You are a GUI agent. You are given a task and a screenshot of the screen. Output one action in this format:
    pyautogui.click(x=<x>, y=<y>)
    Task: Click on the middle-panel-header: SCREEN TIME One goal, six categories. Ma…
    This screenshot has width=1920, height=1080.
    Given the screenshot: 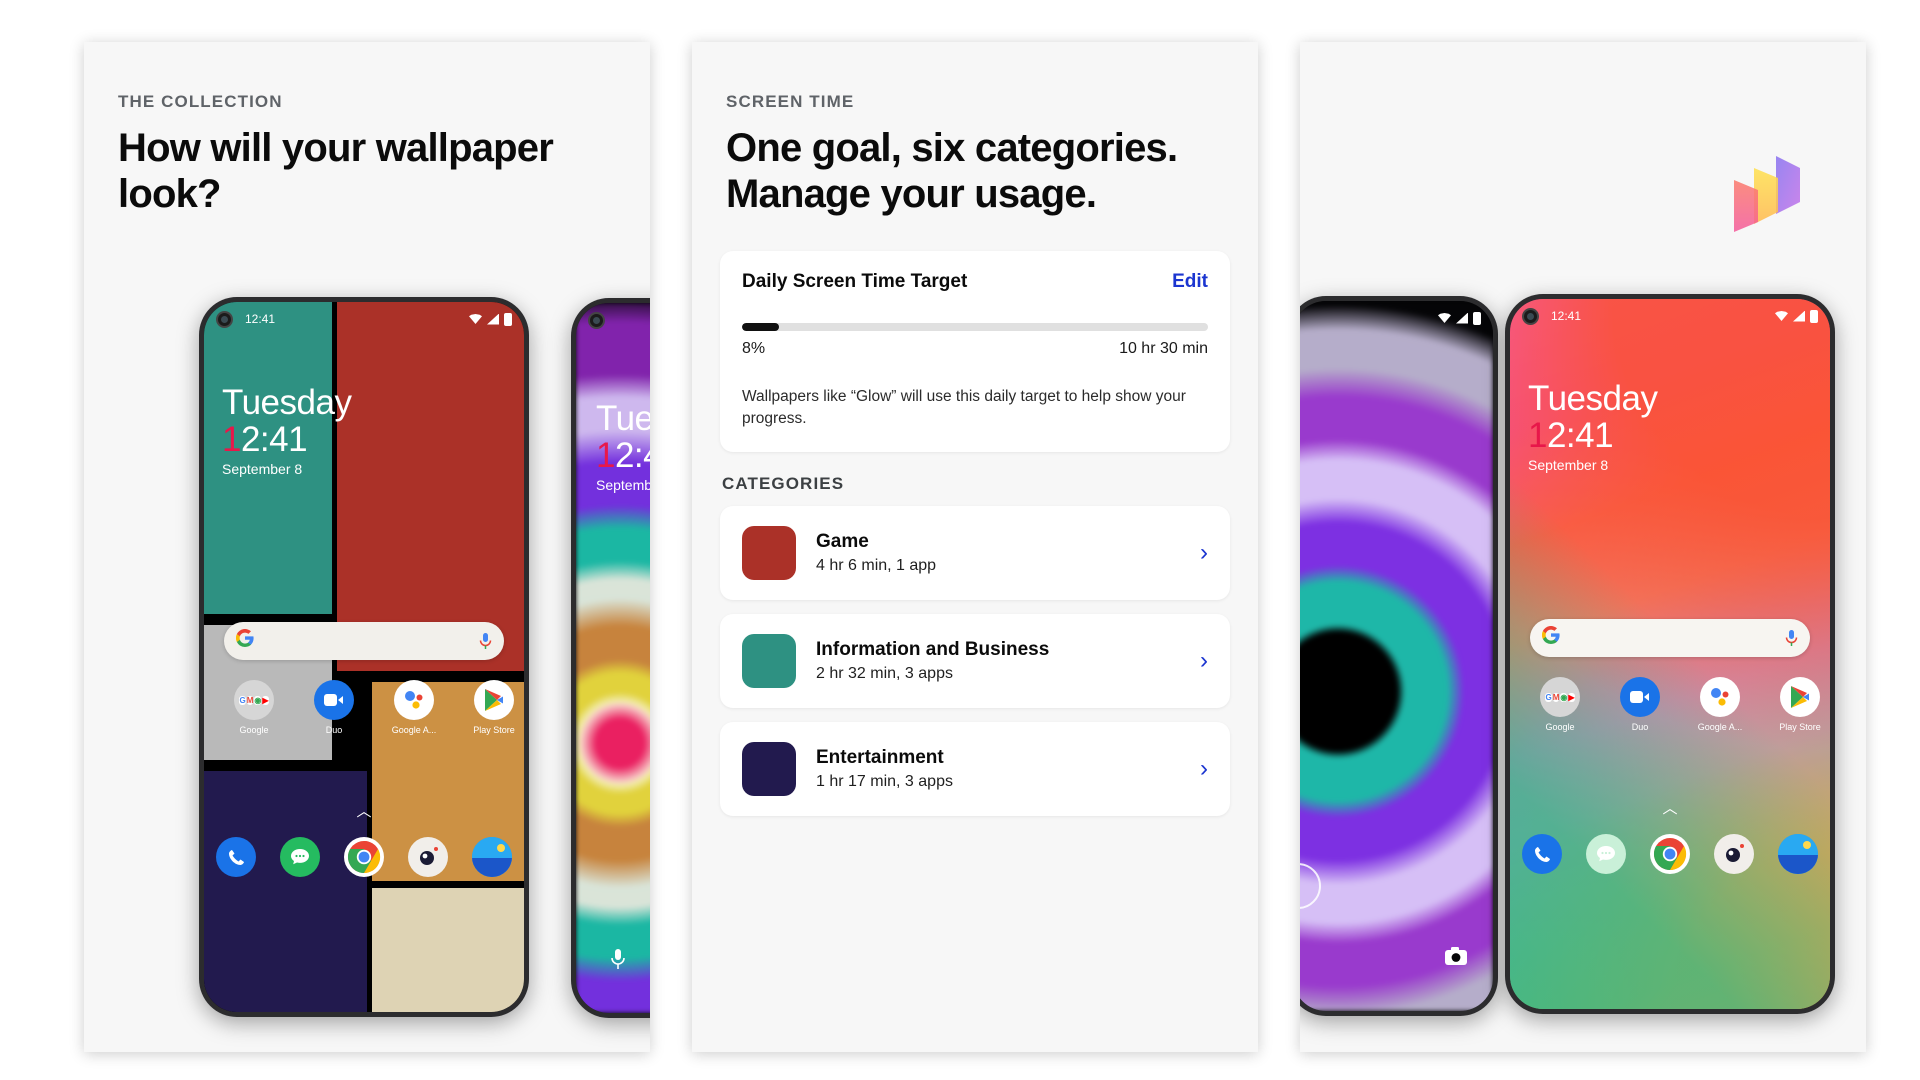 What is the action you would take?
    pyautogui.click(x=975, y=129)
    